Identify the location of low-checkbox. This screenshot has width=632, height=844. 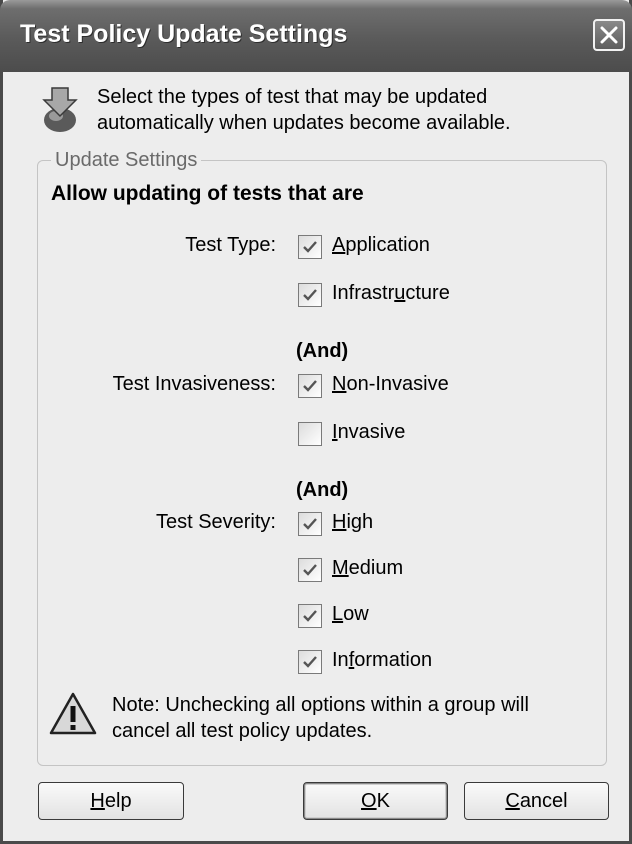
(310, 616).